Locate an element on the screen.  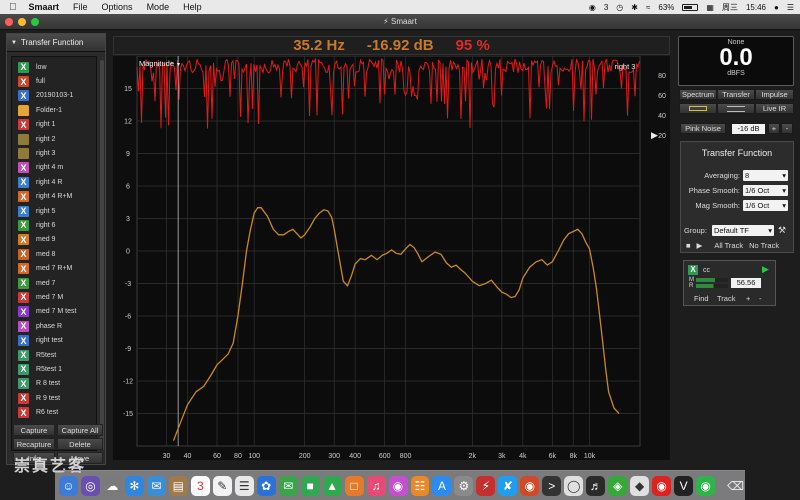
folder-icon is located at coordinates (23, 110).